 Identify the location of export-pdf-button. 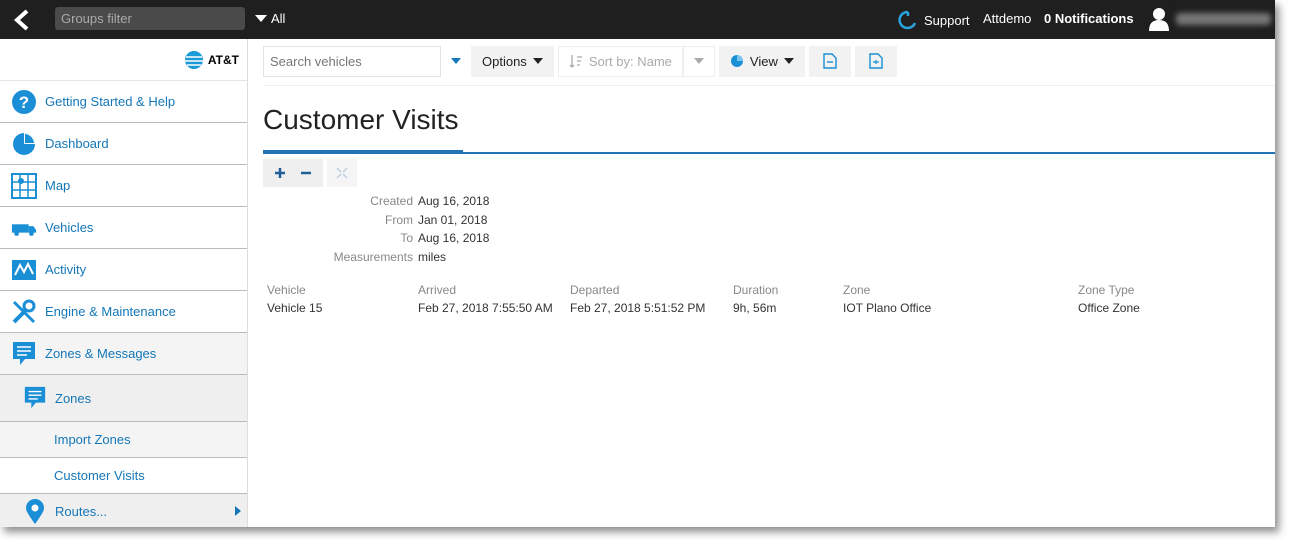
(829, 61).